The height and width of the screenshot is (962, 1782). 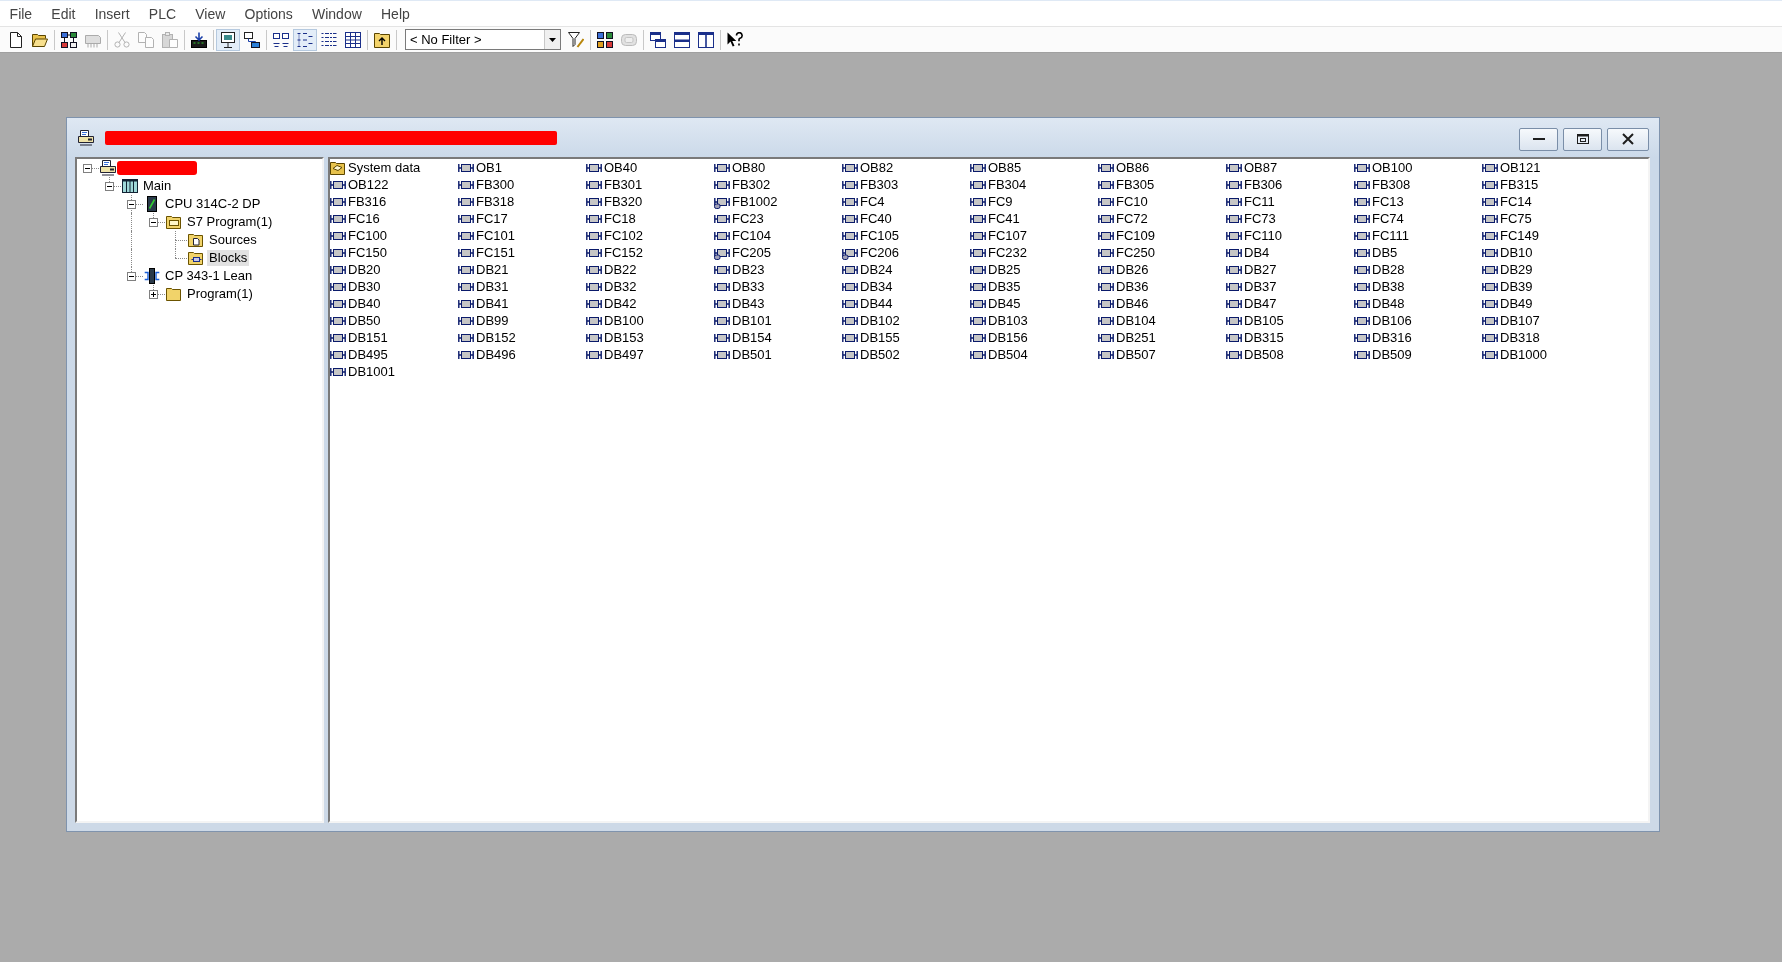 I want to click on list-item: DB40, so click(x=364, y=303).